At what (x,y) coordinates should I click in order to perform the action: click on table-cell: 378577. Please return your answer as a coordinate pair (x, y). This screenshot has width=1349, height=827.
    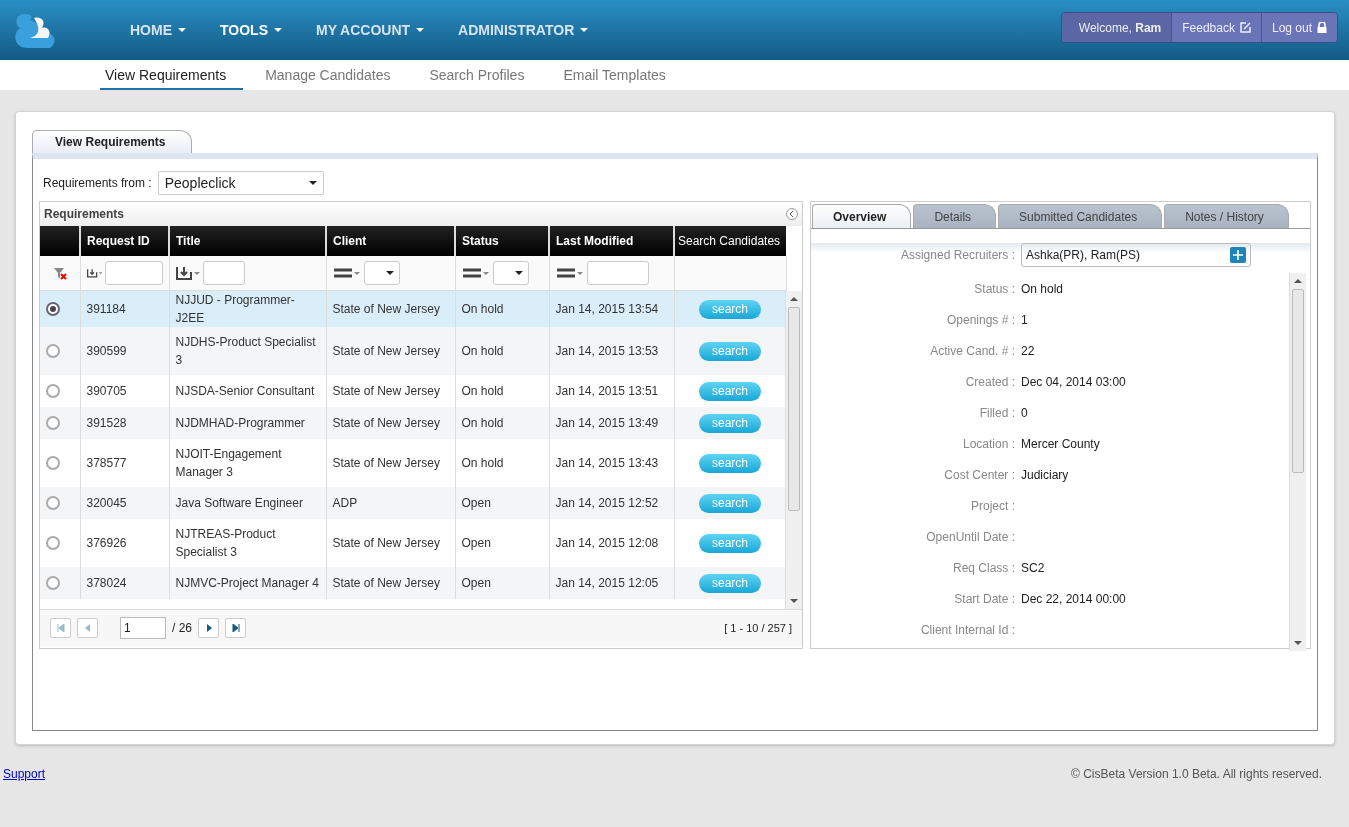
    Looking at the image, I should click on (106, 463).